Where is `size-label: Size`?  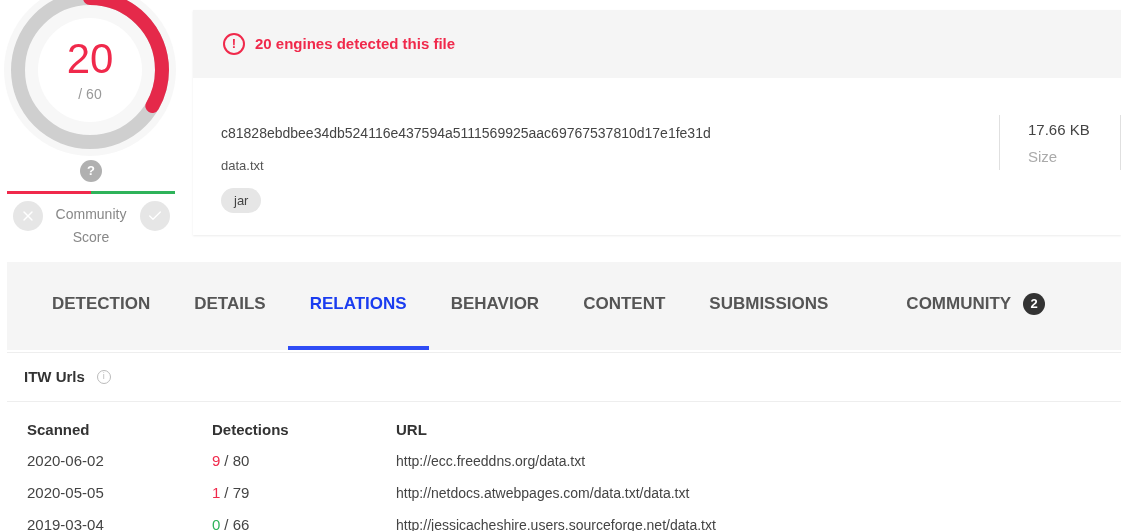 size-label: Size is located at coordinates (1043, 156).